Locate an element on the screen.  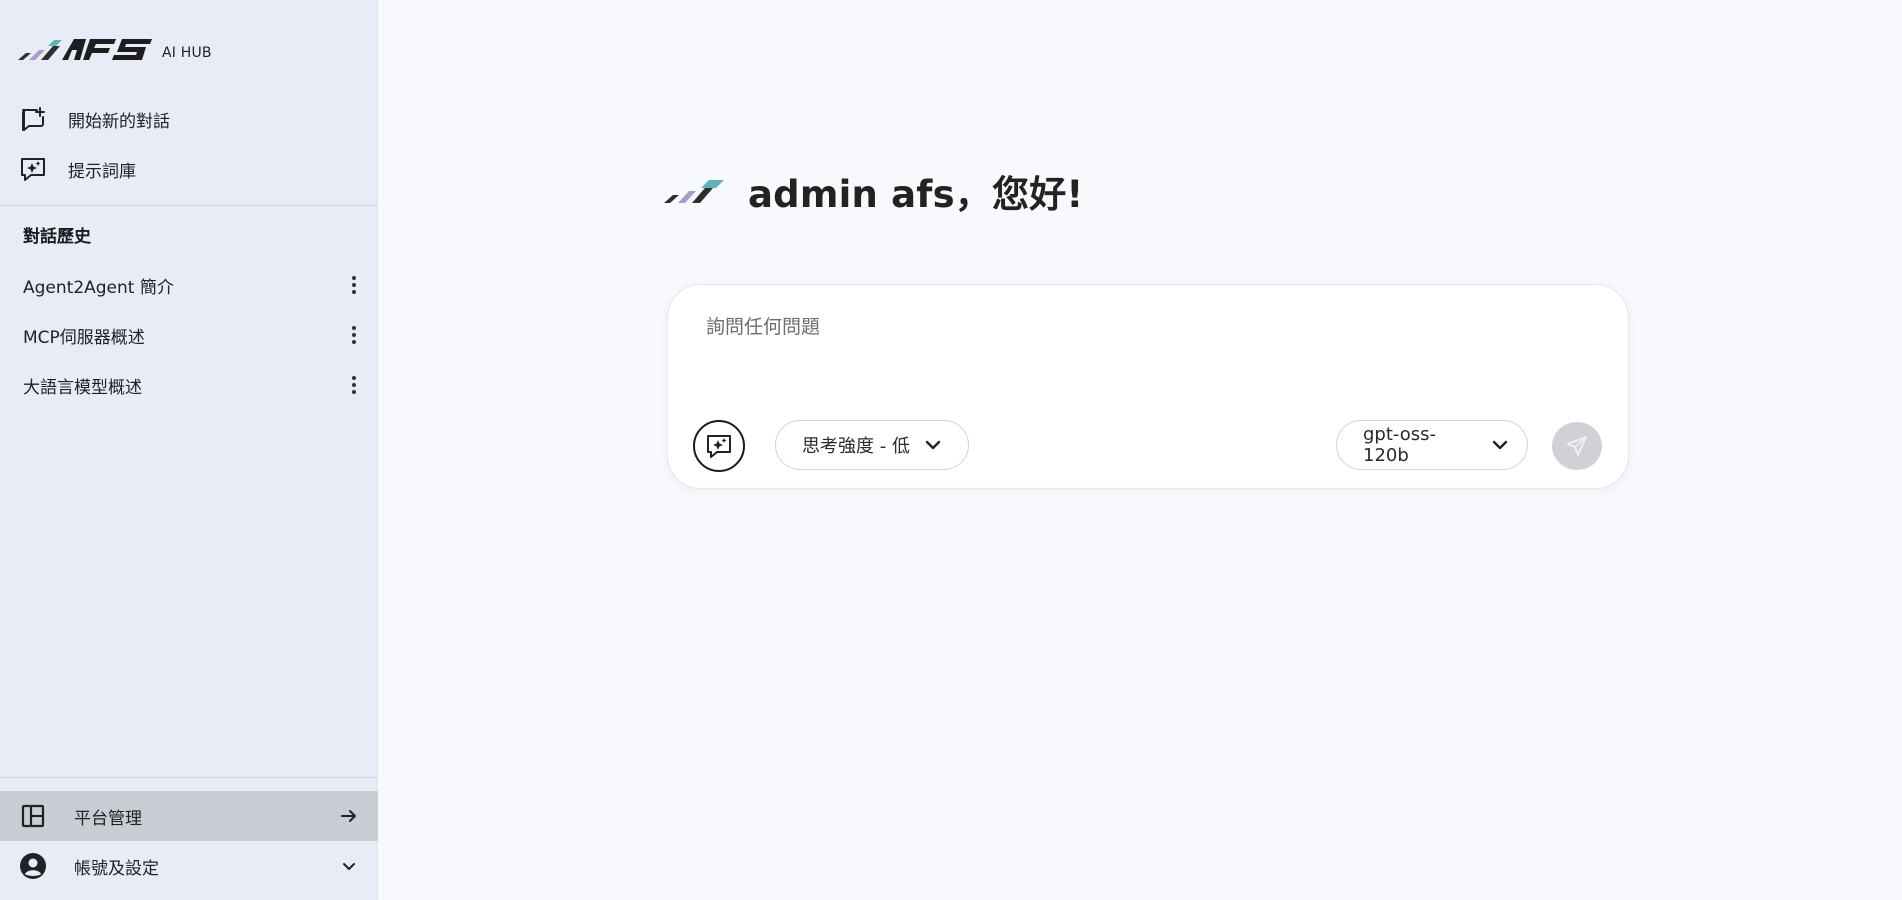
send-icon is located at coordinates (1577, 446).